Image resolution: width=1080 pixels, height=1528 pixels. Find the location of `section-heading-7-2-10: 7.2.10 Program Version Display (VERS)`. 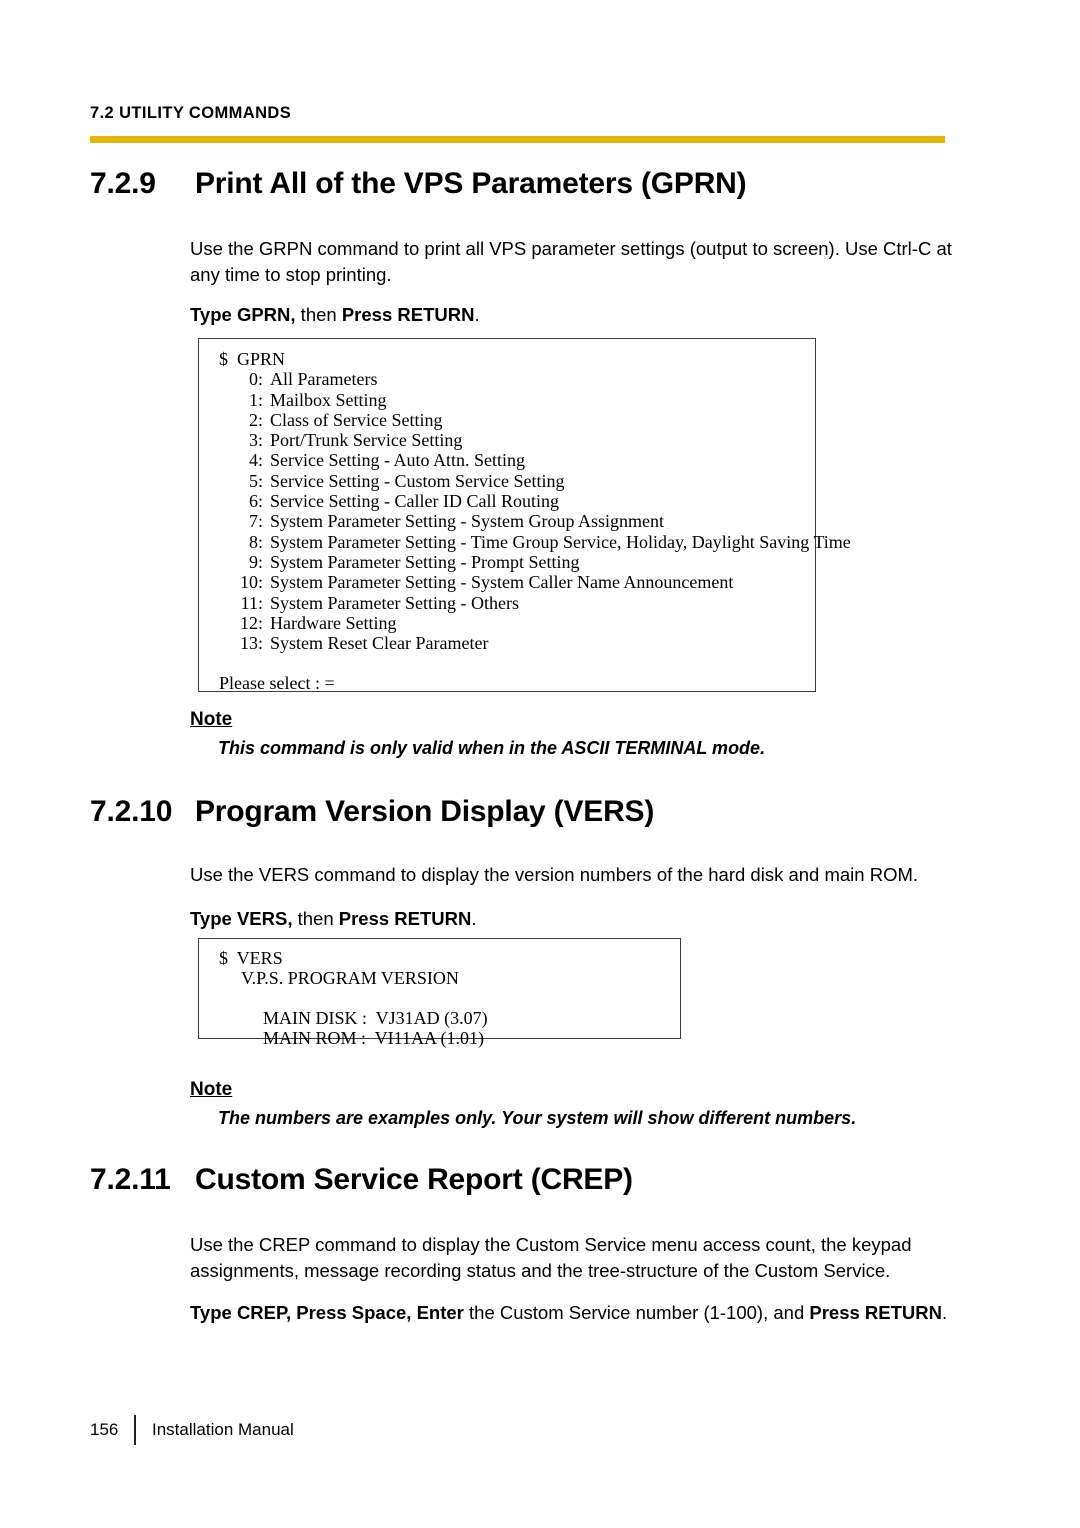

section-heading-7-2-10: 7.2.10 Program Version Display (VERS) is located at coordinates (372, 812).